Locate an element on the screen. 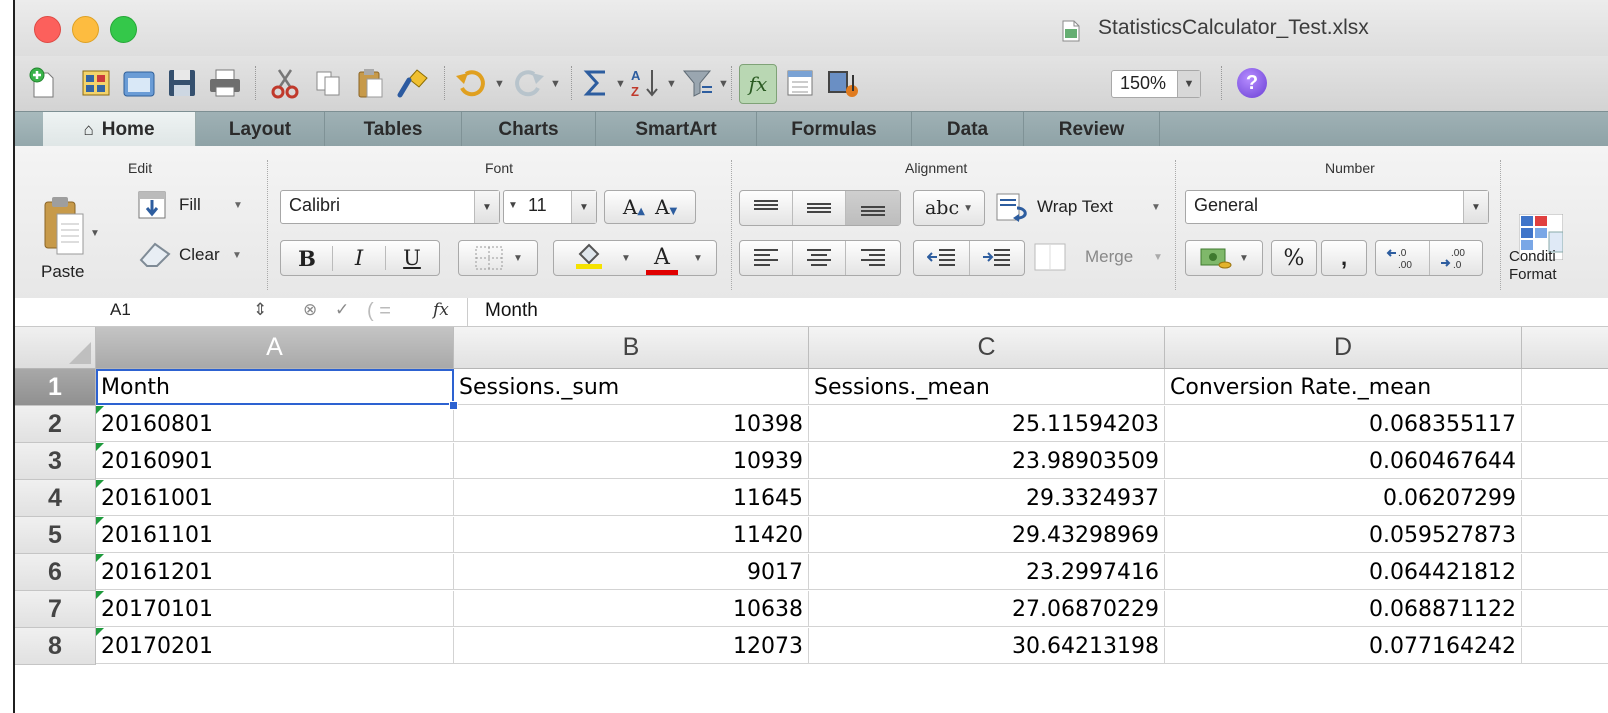  decrease-decimal-button: .00.0 is located at coordinates (1456, 258).